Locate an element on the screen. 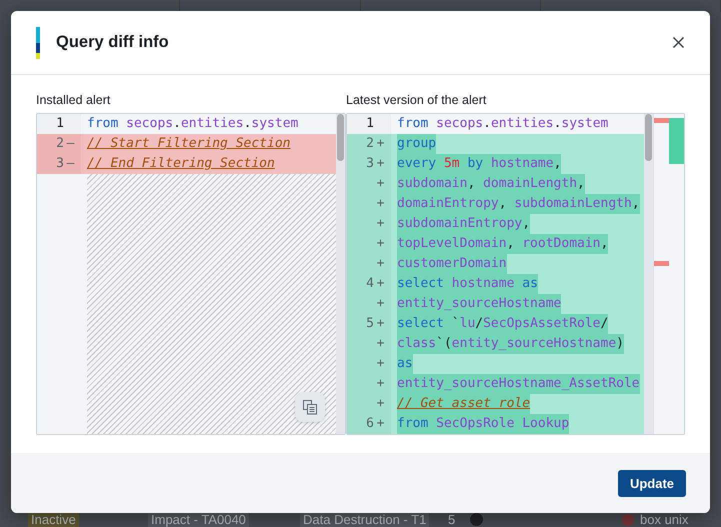 The width and height of the screenshot is (721, 527). count-label: 5 is located at coordinates (452, 519).